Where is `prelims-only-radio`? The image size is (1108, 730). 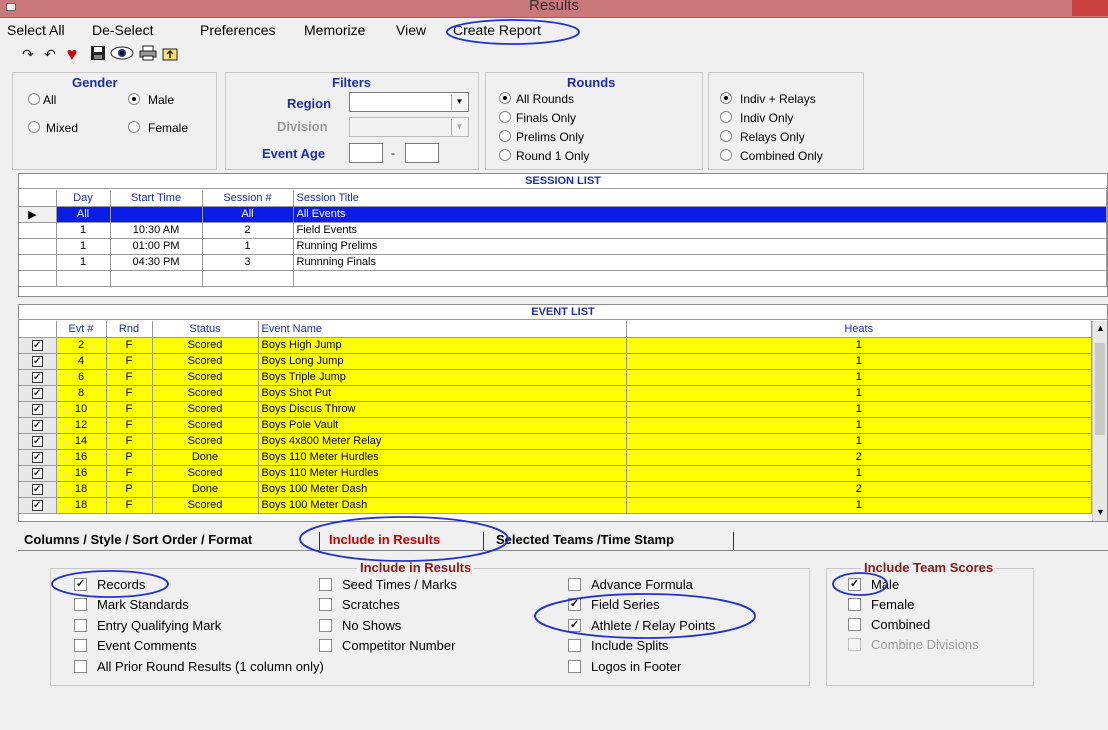 prelims-only-radio is located at coordinates (505, 136).